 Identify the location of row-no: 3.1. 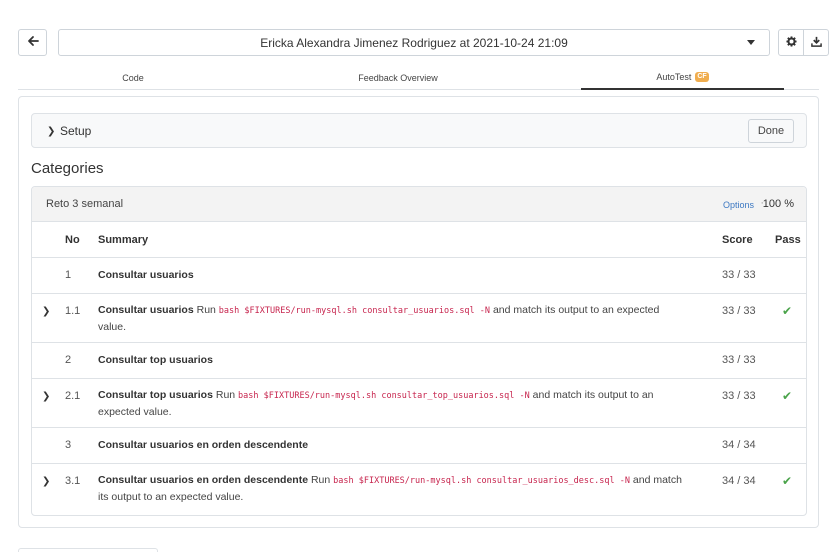
(73, 481).